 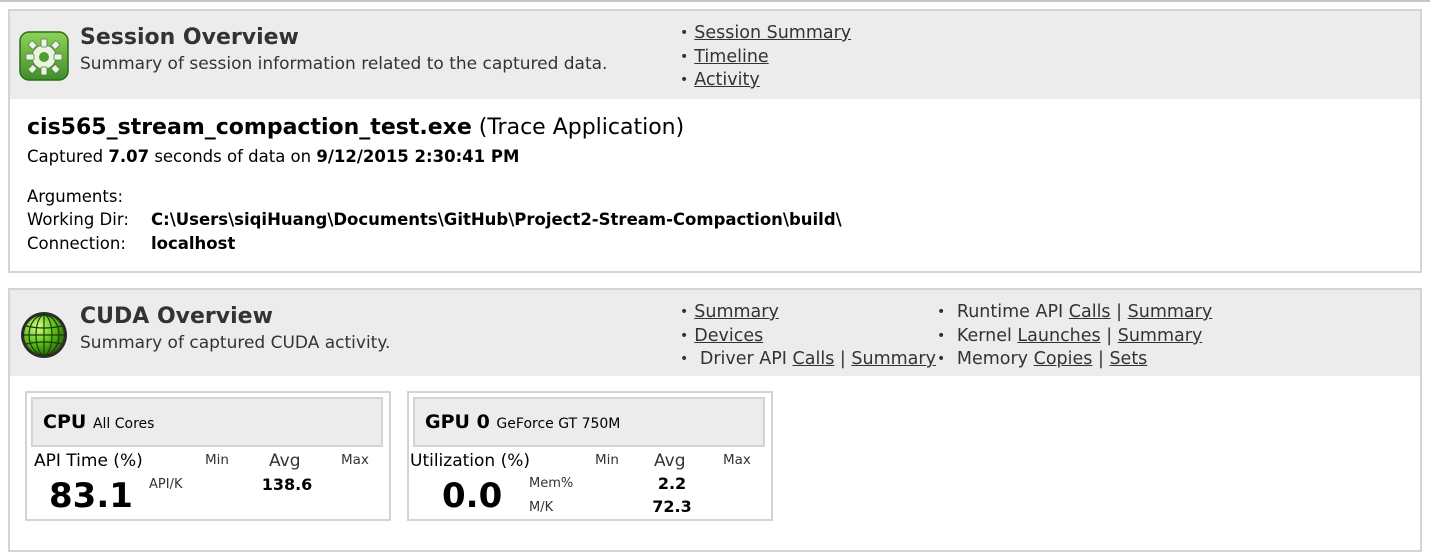 I want to click on connection-label: Connection:, so click(x=76, y=243).